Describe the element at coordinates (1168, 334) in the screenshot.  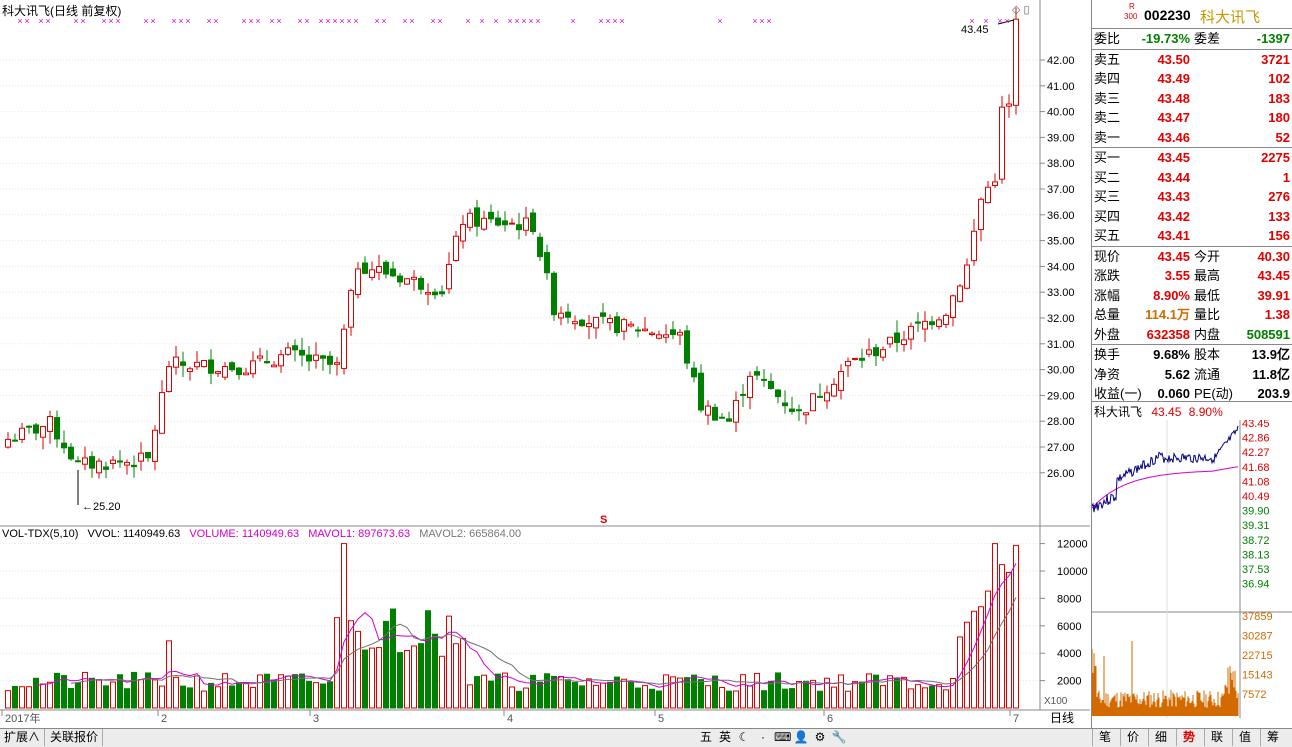
I see `stat-value: 632358` at that location.